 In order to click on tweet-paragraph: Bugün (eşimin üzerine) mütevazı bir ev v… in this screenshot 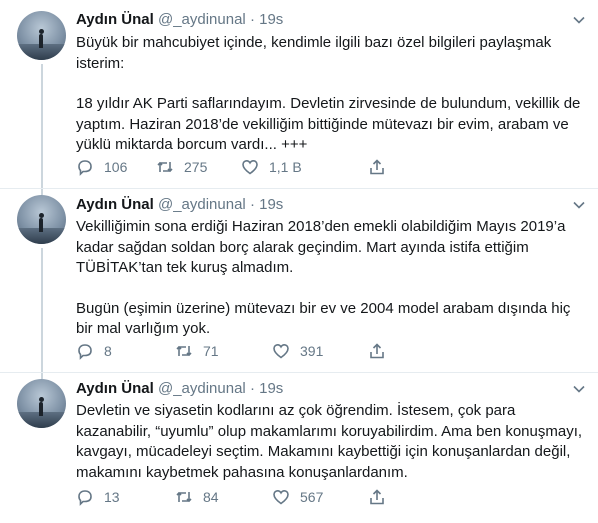, I will do `click(323, 318)`.